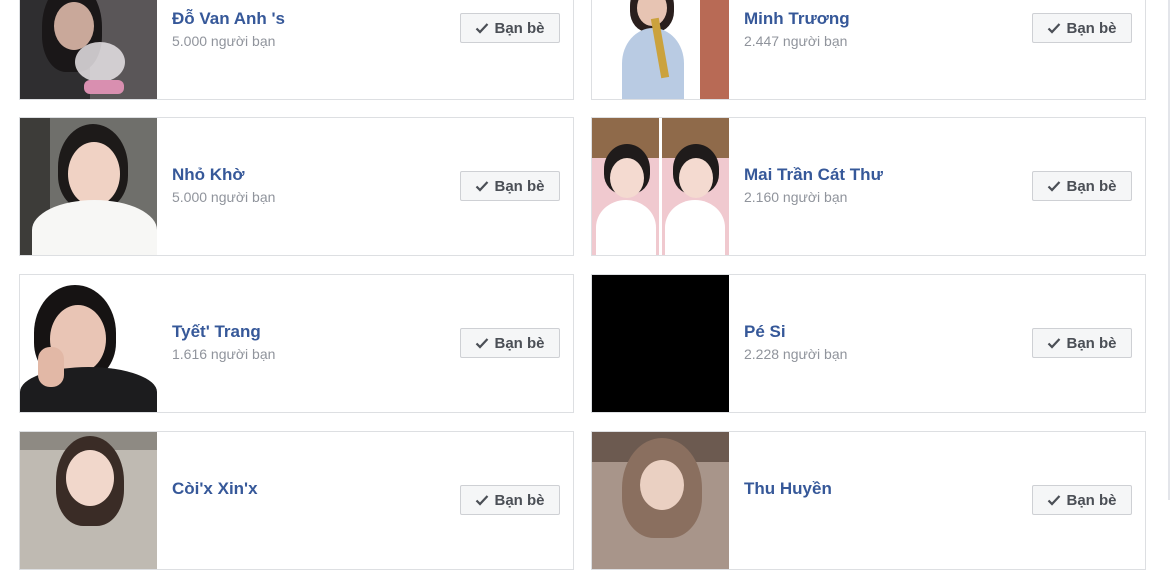 This screenshot has width=1170, height=570. What do you see at coordinates (296, 500) in the screenshot?
I see `friend-card: Còi'x Xin'x Bạn bè` at bounding box center [296, 500].